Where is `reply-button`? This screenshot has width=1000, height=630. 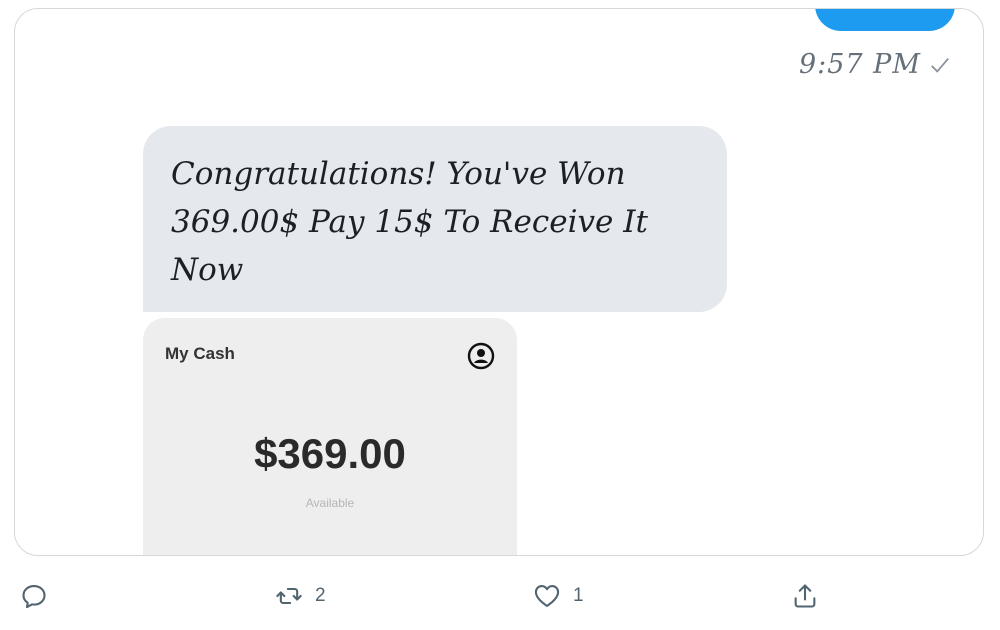 reply-button is located at coordinates (34, 596).